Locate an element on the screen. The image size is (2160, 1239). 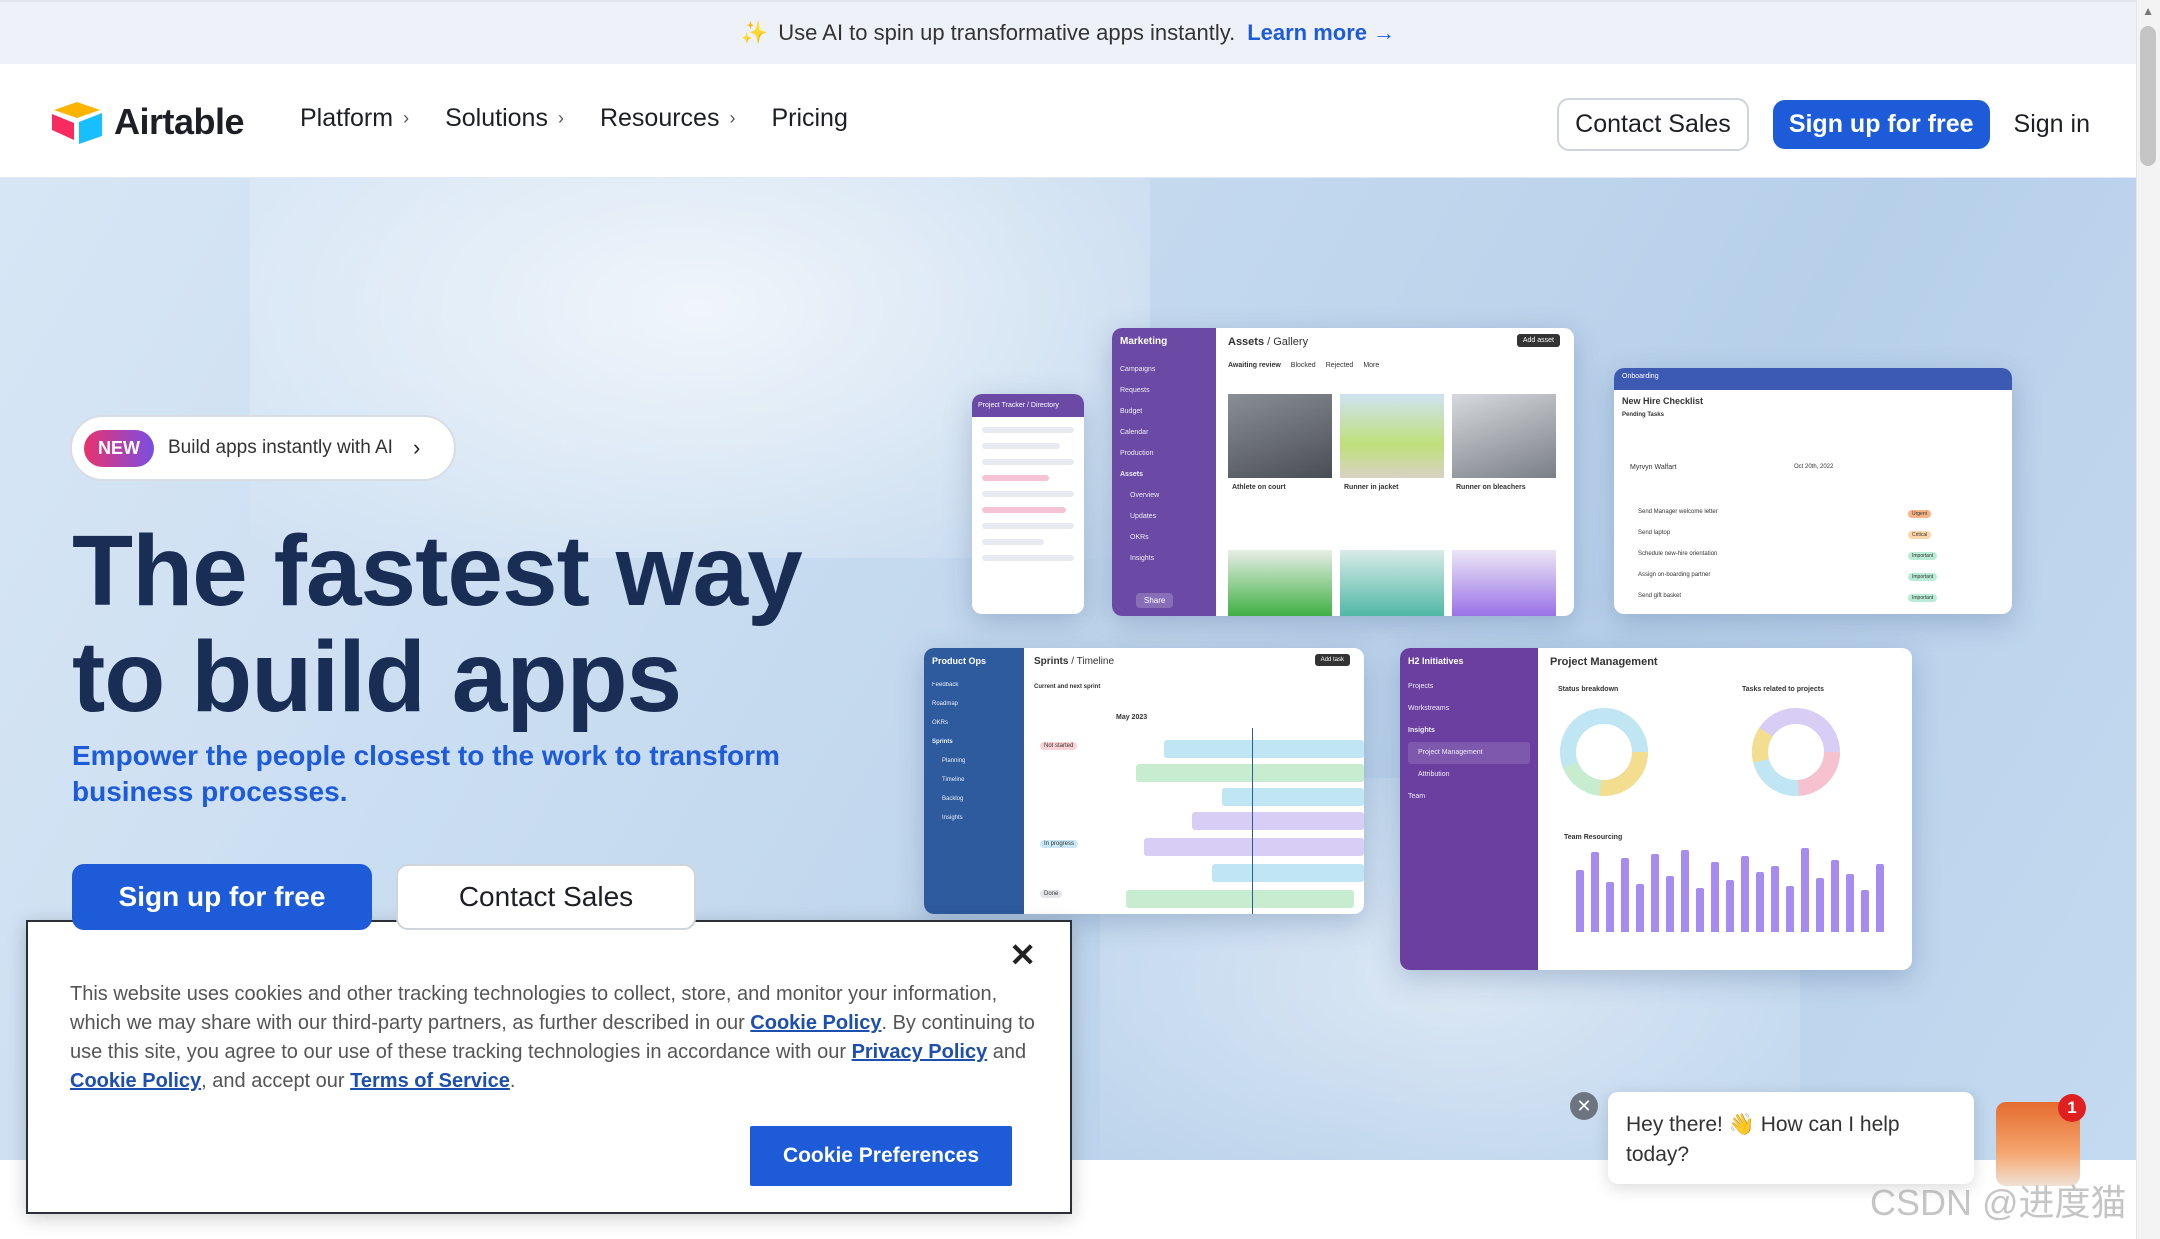
brand-name: Airtable is located at coordinates (179, 121).